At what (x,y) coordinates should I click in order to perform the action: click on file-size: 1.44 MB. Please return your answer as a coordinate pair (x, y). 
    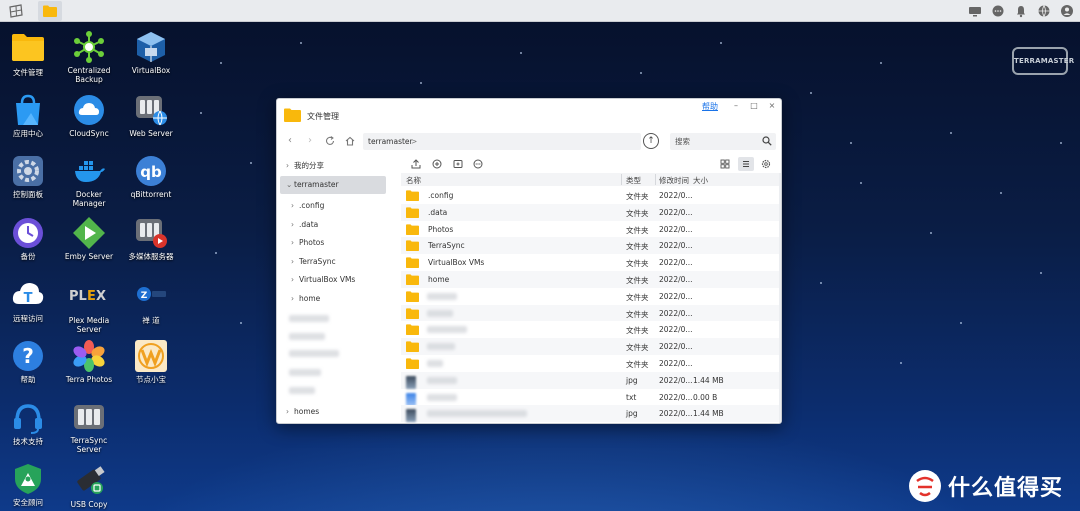
    Looking at the image, I should click on (708, 414).